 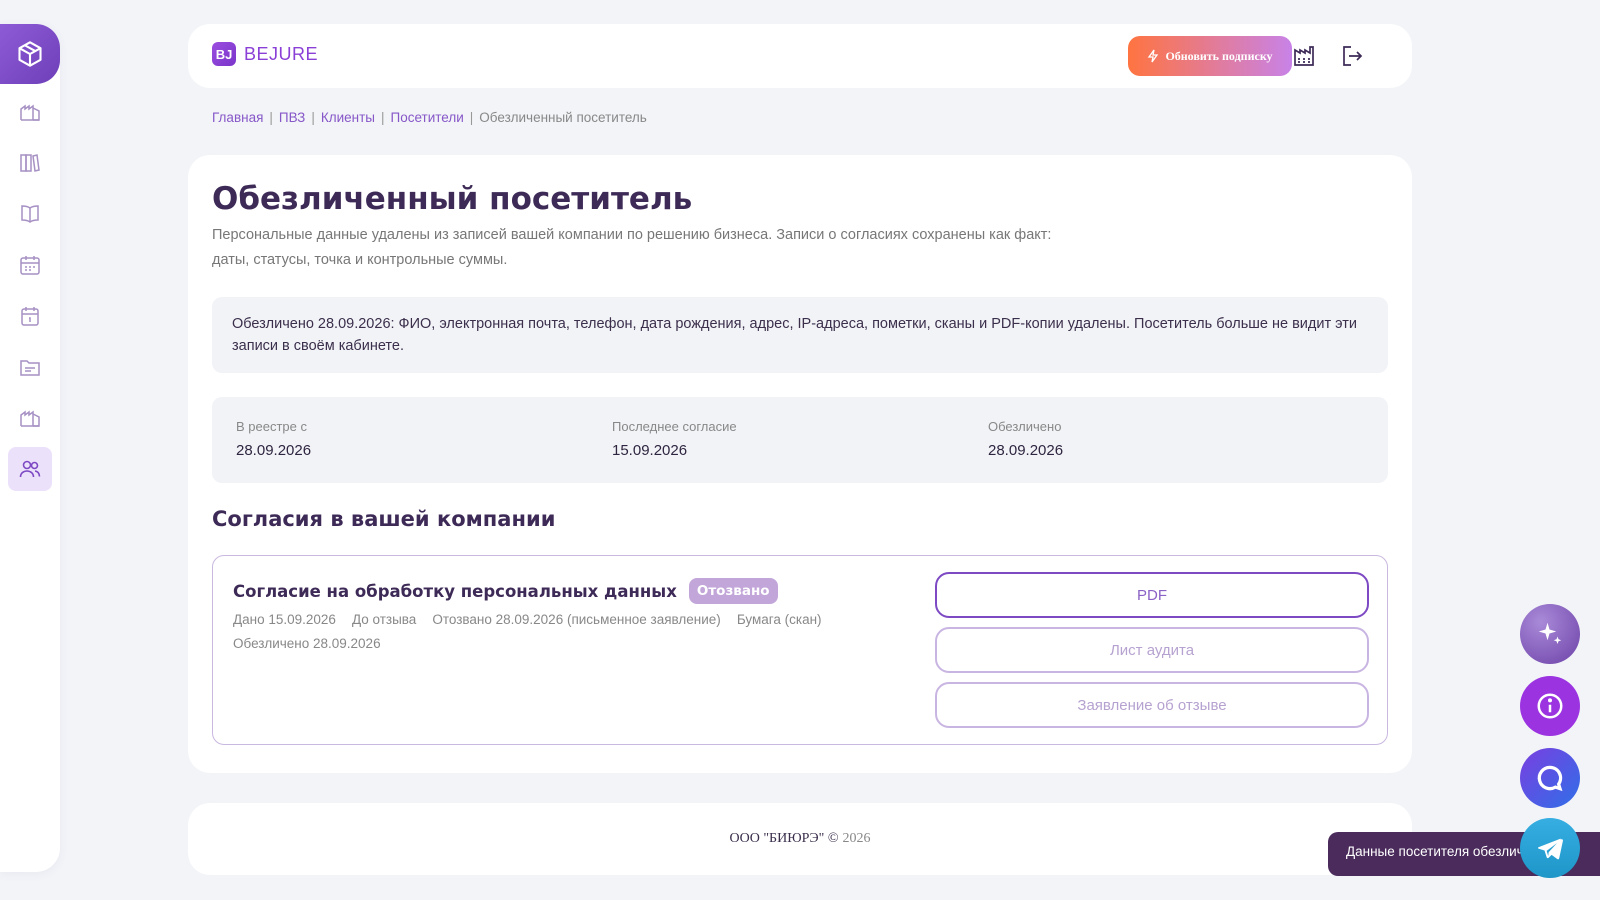 I want to click on calendar-day-icon, so click(x=30, y=316).